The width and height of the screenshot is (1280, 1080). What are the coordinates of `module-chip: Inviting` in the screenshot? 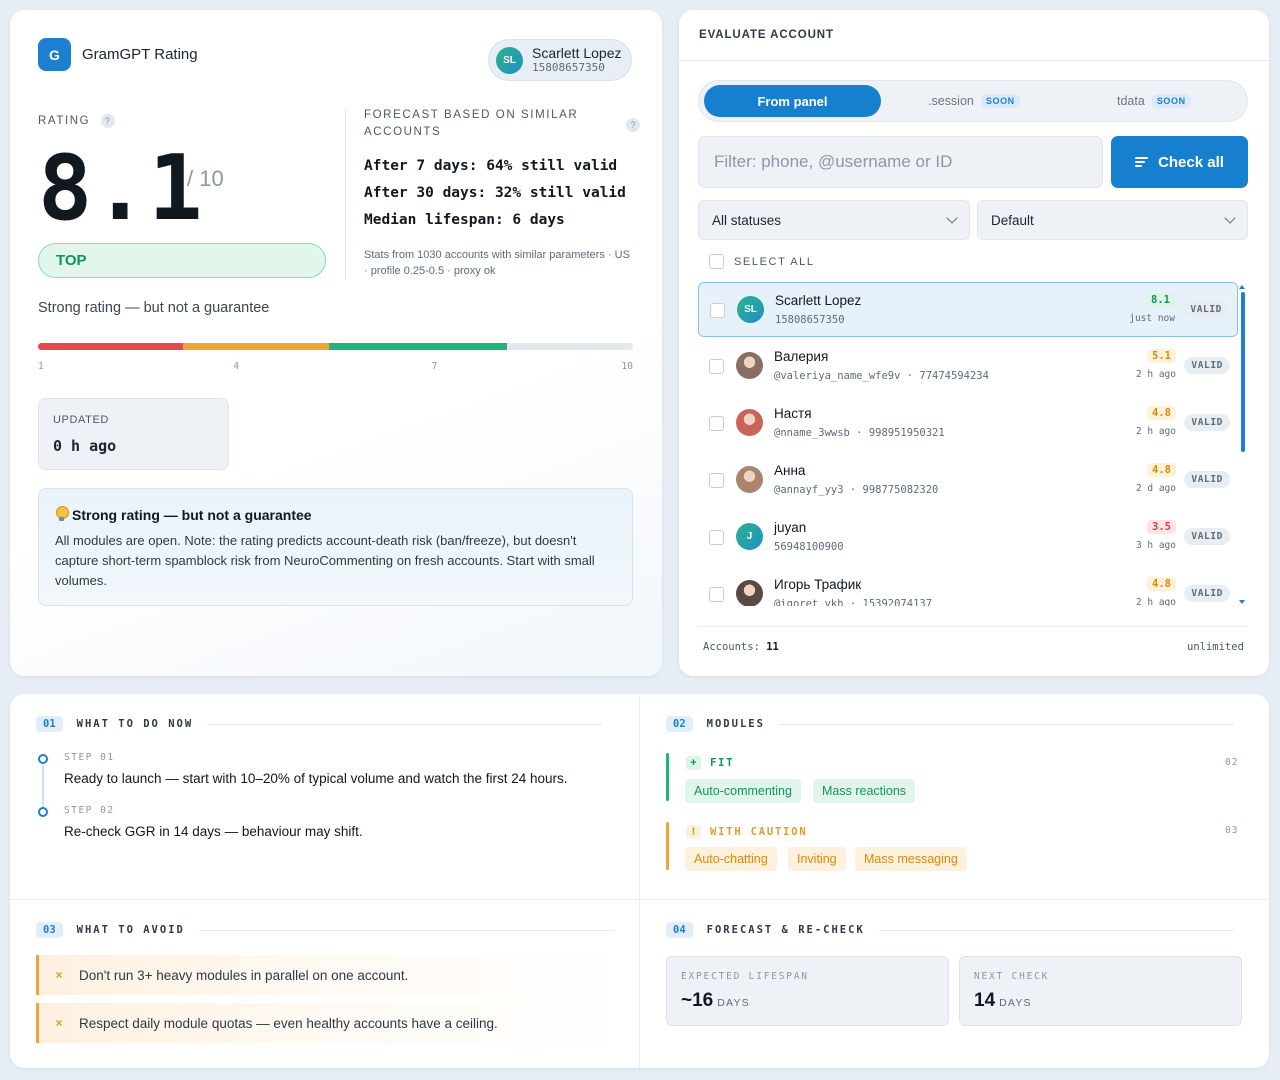 It's located at (817, 859).